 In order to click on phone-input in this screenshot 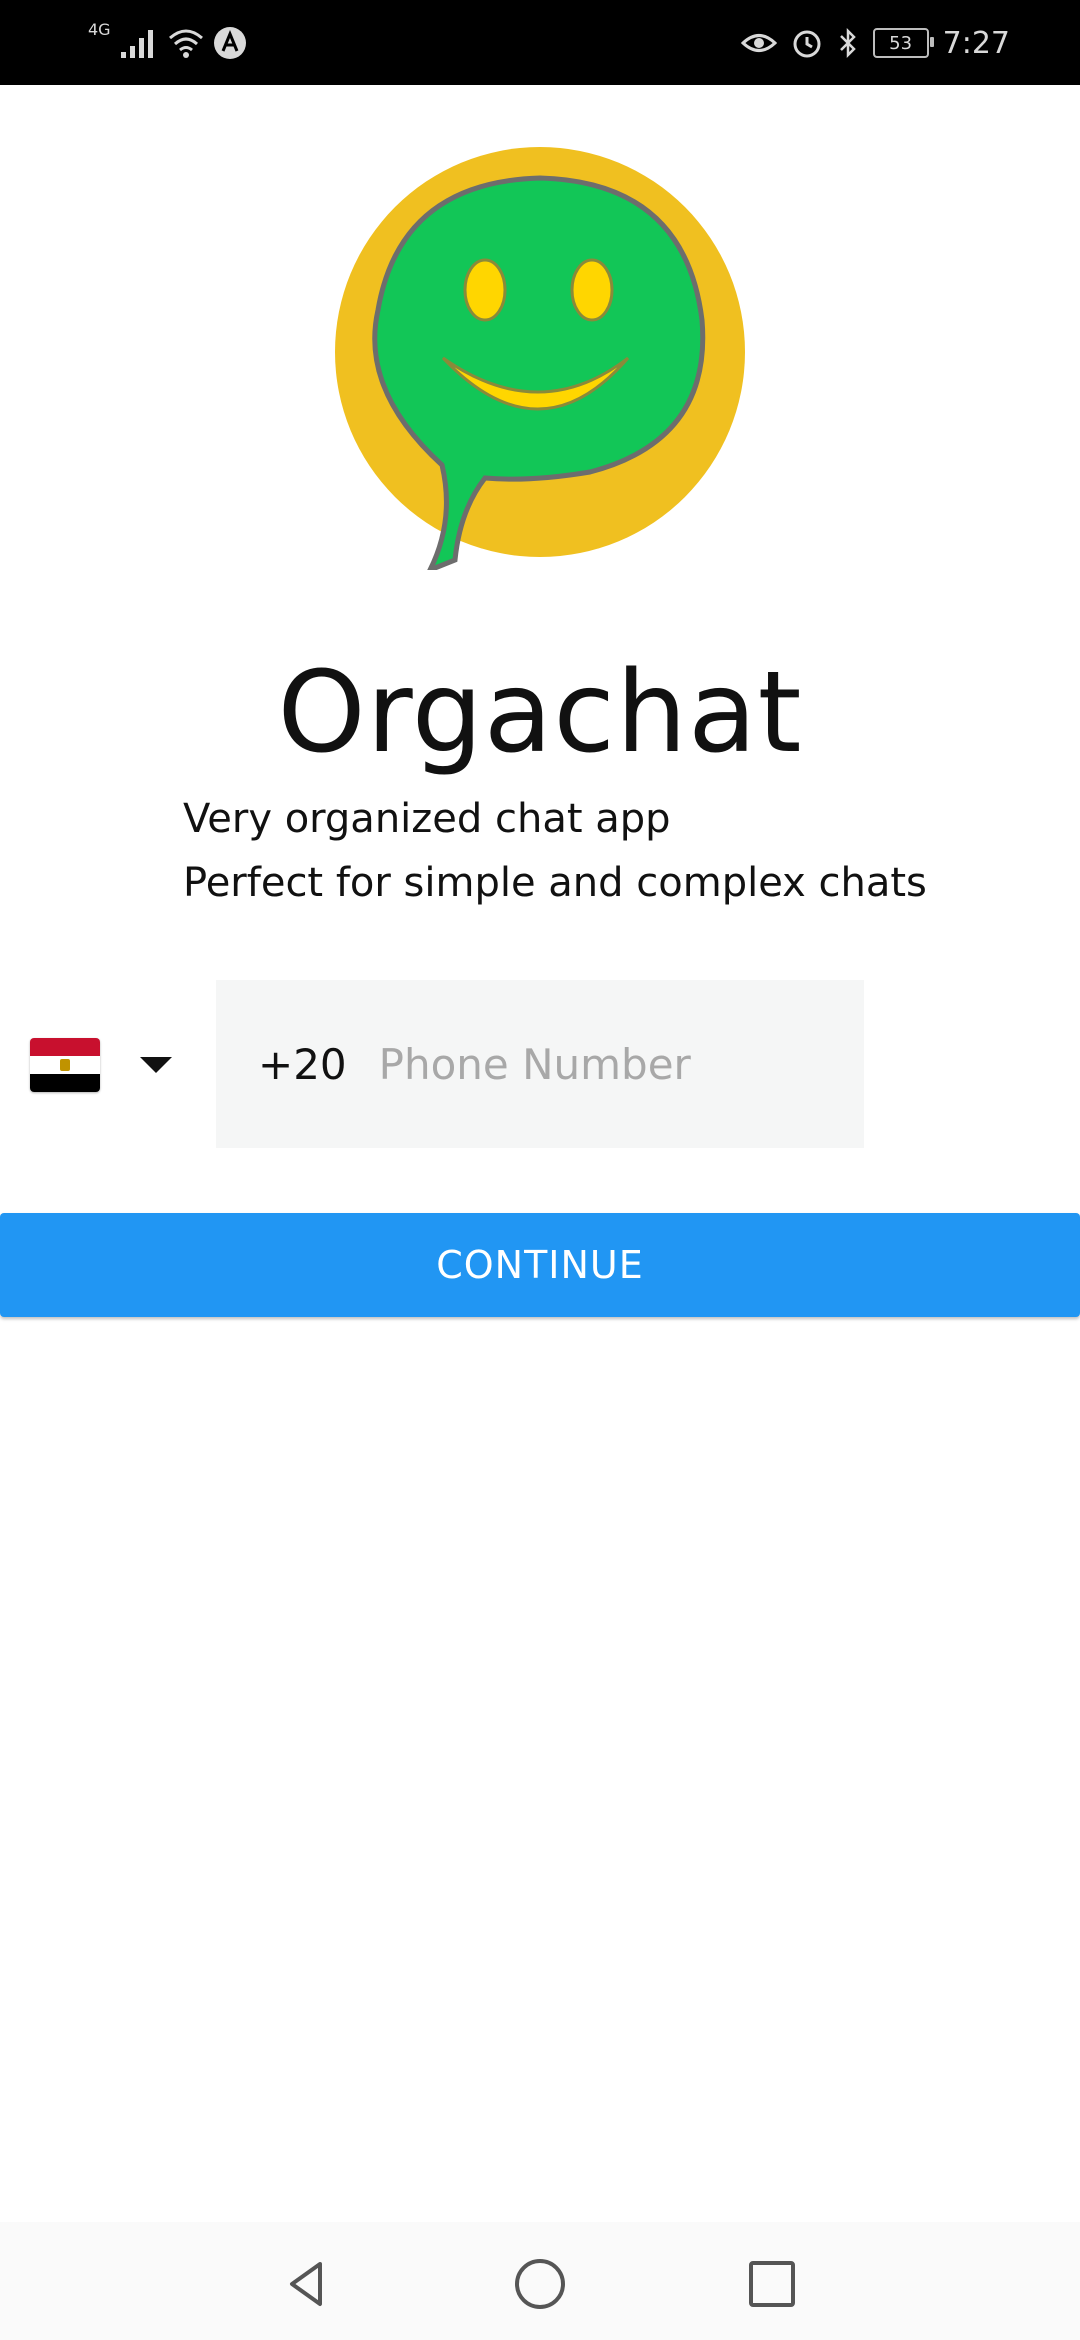, I will do `click(618, 1064)`.